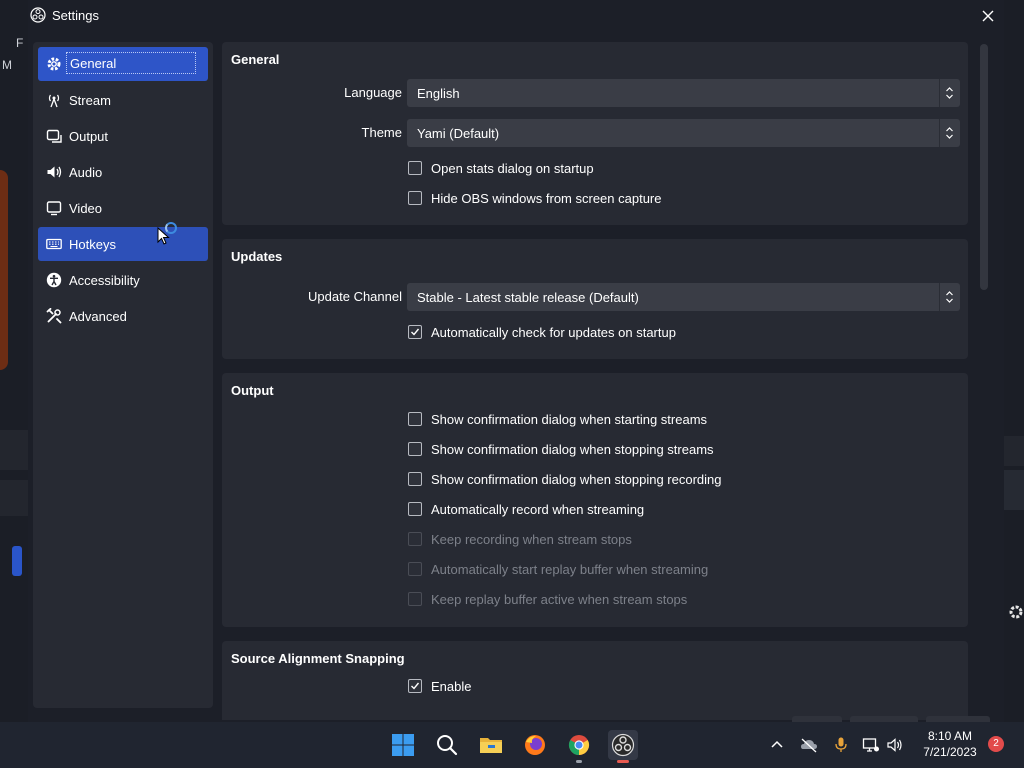  Describe the element at coordinates (123, 172) in the screenshot. I see `sidebar-item-audio: Audio` at that location.